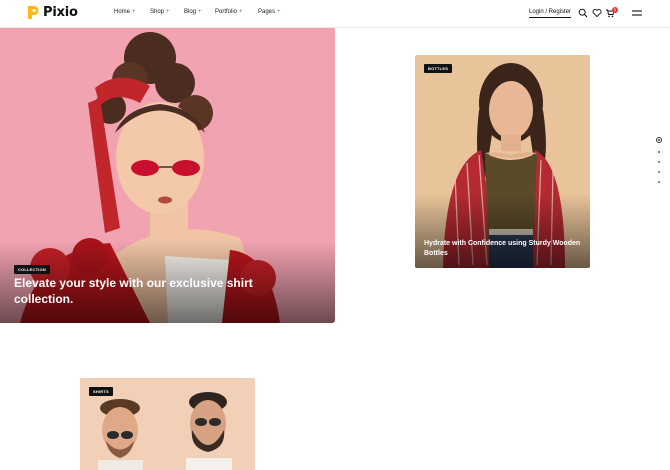 Image resolution: width=670 pixels, height=470 pixels. I want to click on nav-item-pages: Pages +, so click(269, 12).